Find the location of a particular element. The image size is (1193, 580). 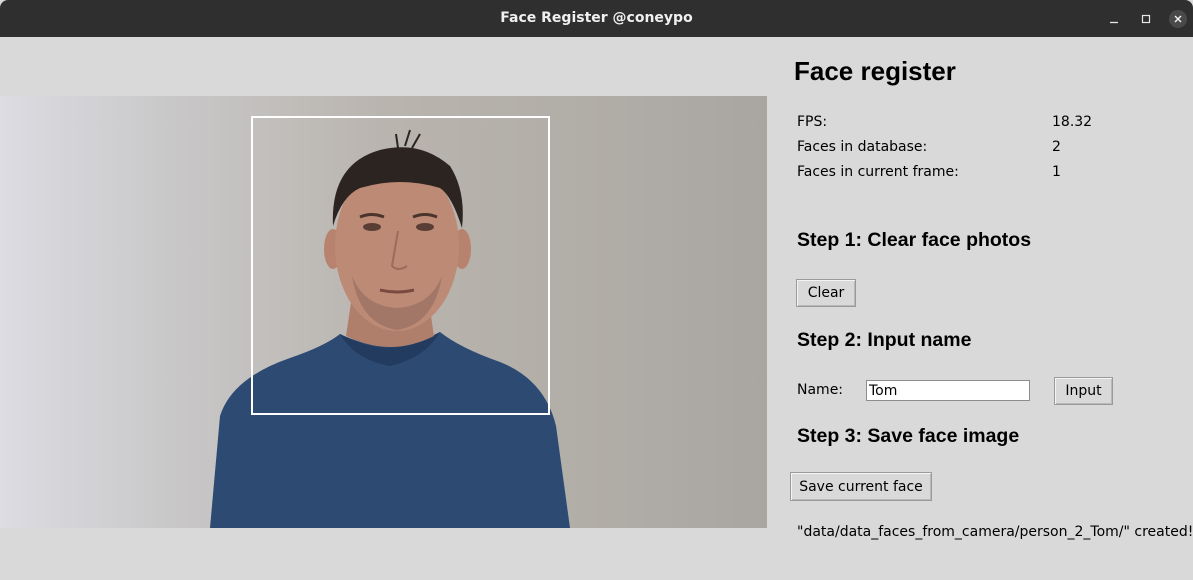

faces-in-frame-value: 1 is located at coordinates (1056, 172).